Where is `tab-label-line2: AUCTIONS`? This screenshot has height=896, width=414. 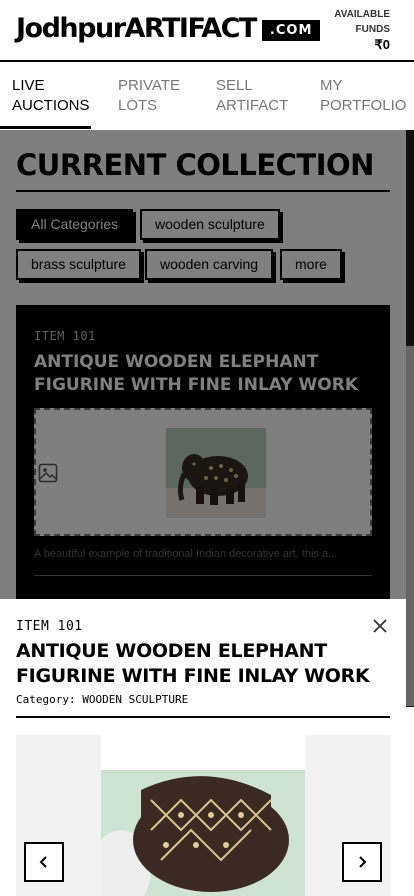 tab-label-line2: AUCTIONS is located at coordinates (51, 105).